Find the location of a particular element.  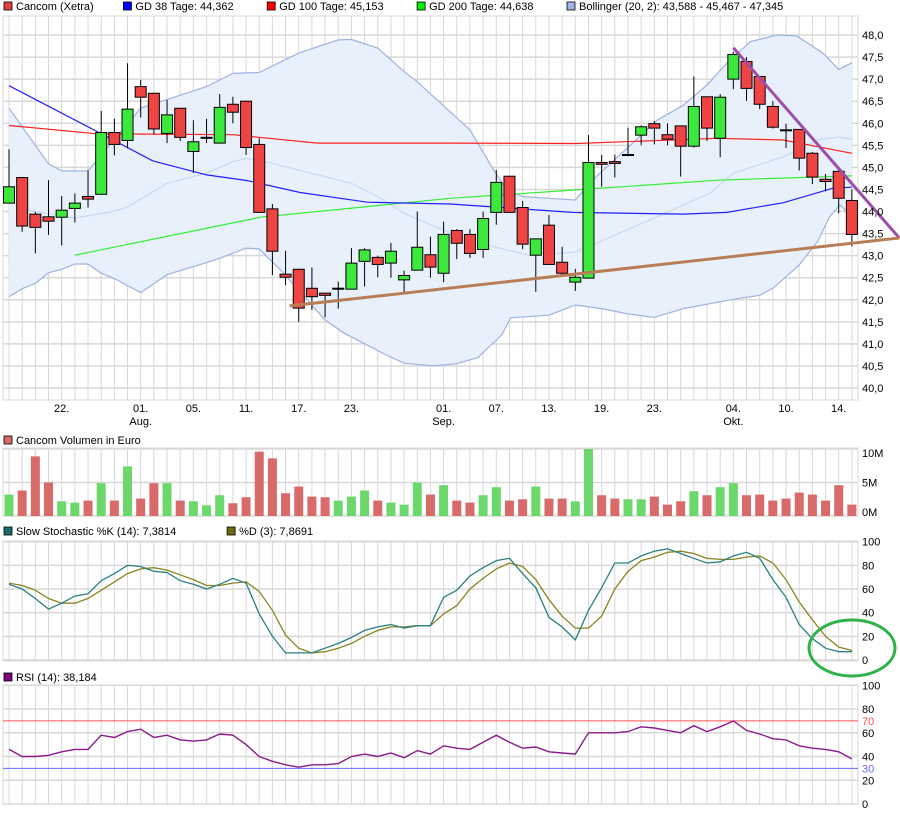

x-tick-label: 13. is located at coordinates (548, 409).